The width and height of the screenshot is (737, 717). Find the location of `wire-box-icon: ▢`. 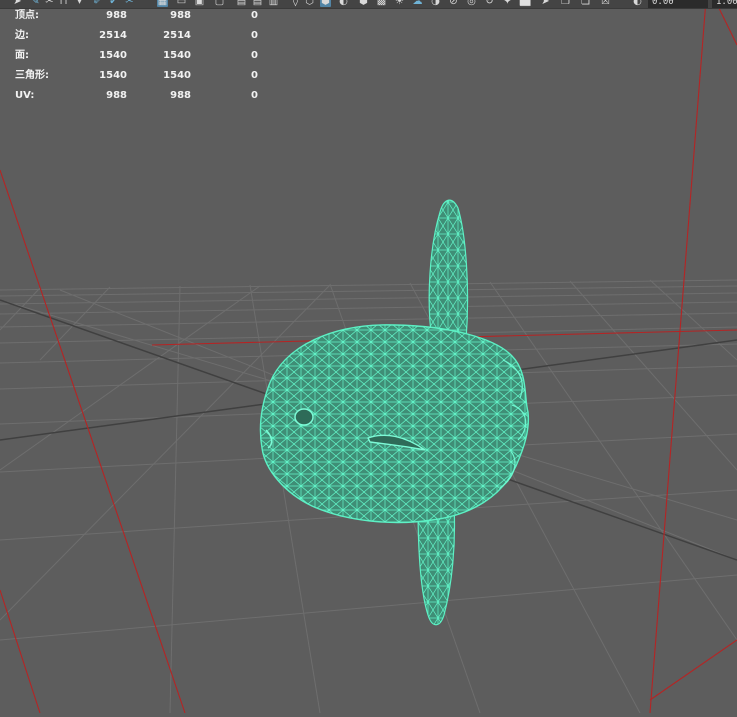

wire-box-icon: ▢ is located at coordinates (219, 3).